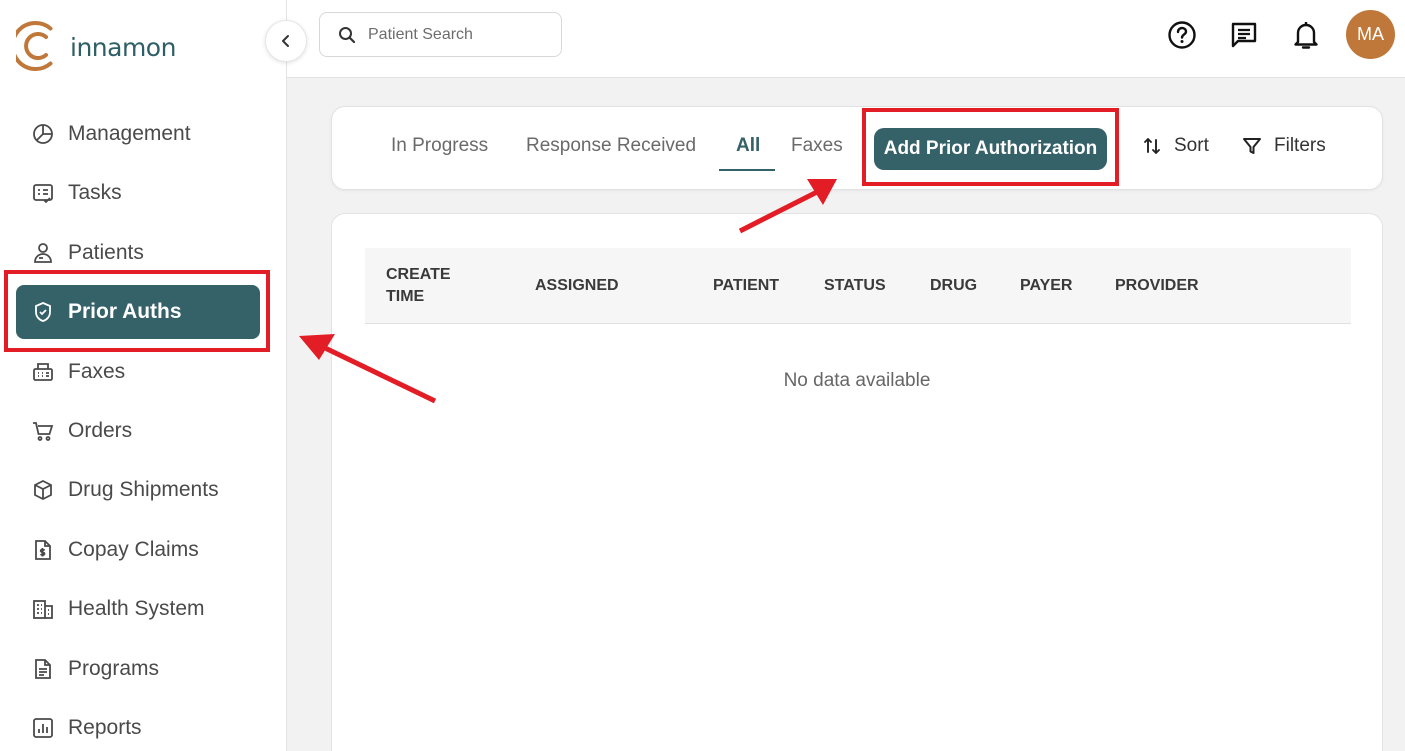 The image size is (1405, 751). I want to click on sidebar-item-health-system: Health System, so click(138, 609).